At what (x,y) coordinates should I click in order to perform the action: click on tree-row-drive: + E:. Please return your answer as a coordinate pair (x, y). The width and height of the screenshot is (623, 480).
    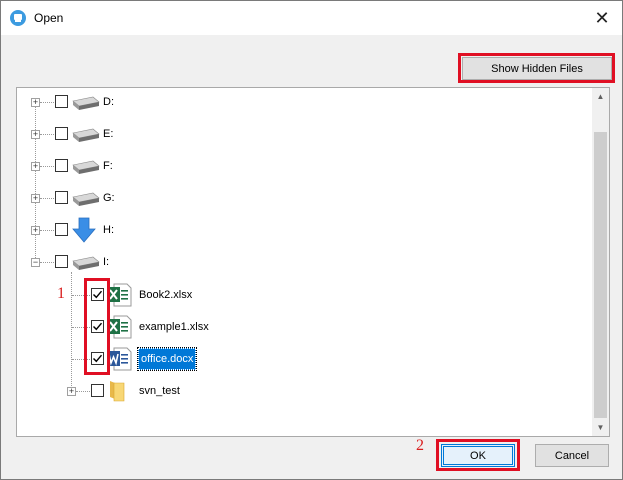
    Looking at the image, I should click on (302, 134).